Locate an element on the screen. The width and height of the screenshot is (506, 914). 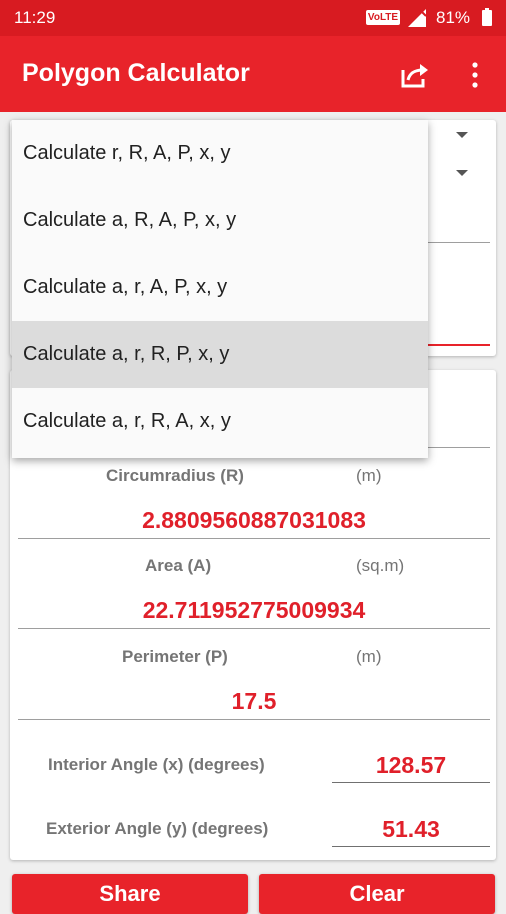
circumradius-unit: (m) is located at coordinates (369, 475).